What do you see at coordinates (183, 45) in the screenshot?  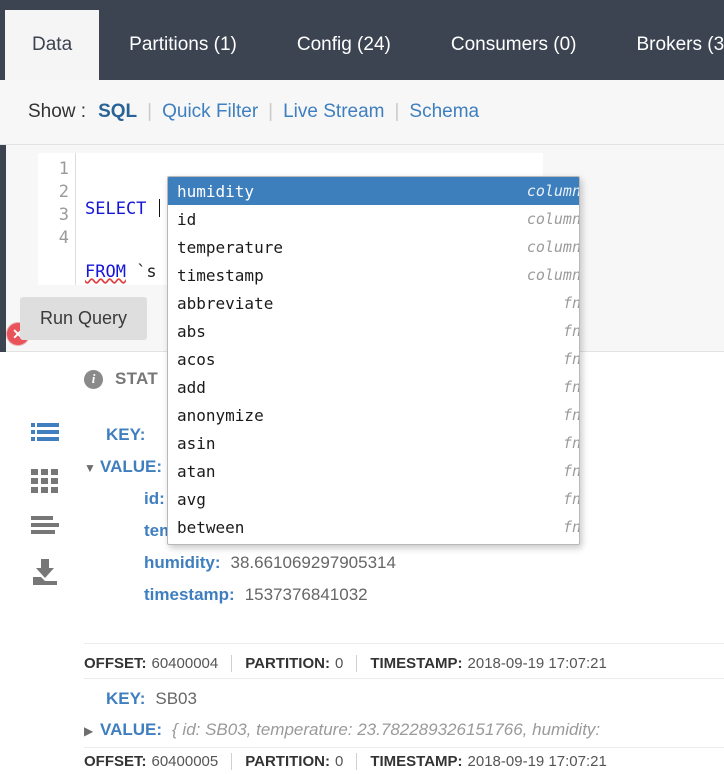 I see `tab-partitions: Partitions (1)` at bounding box center [183, 45].